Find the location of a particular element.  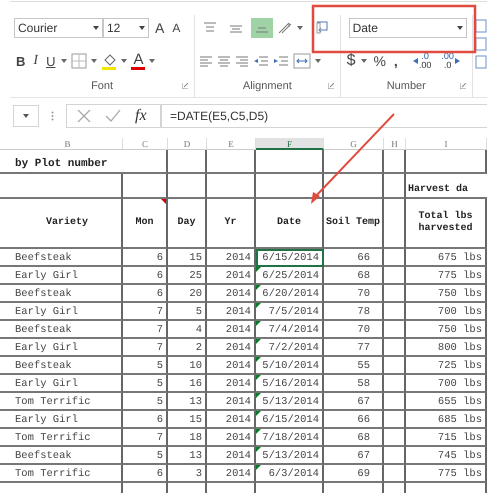

column-heading: Date is located at coordinates (290, 224).